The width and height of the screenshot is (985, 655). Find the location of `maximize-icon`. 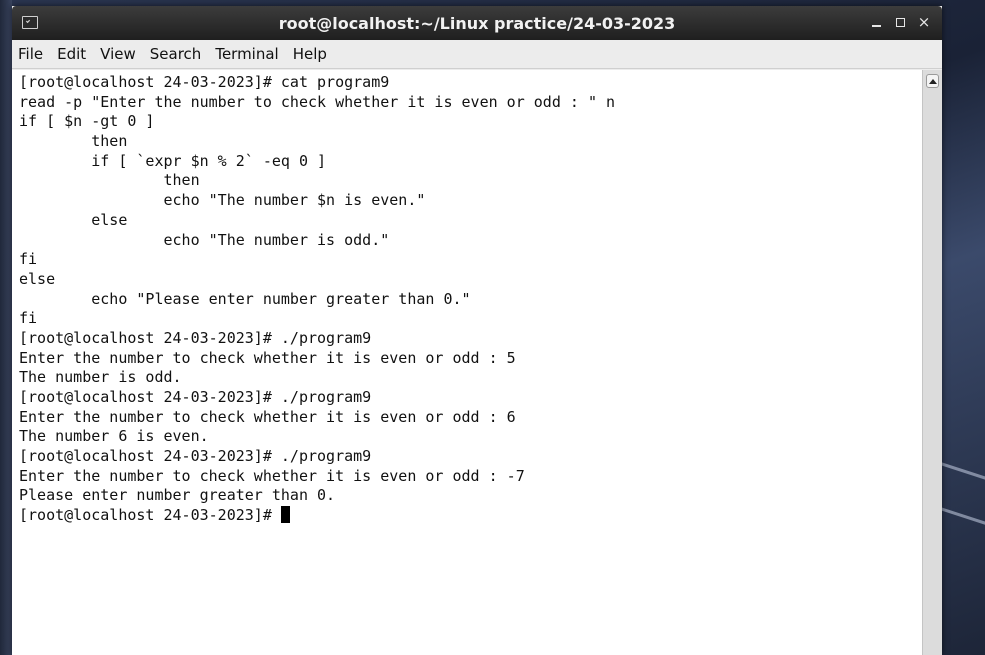

maximize-icon is located at coordinates (900, 22).